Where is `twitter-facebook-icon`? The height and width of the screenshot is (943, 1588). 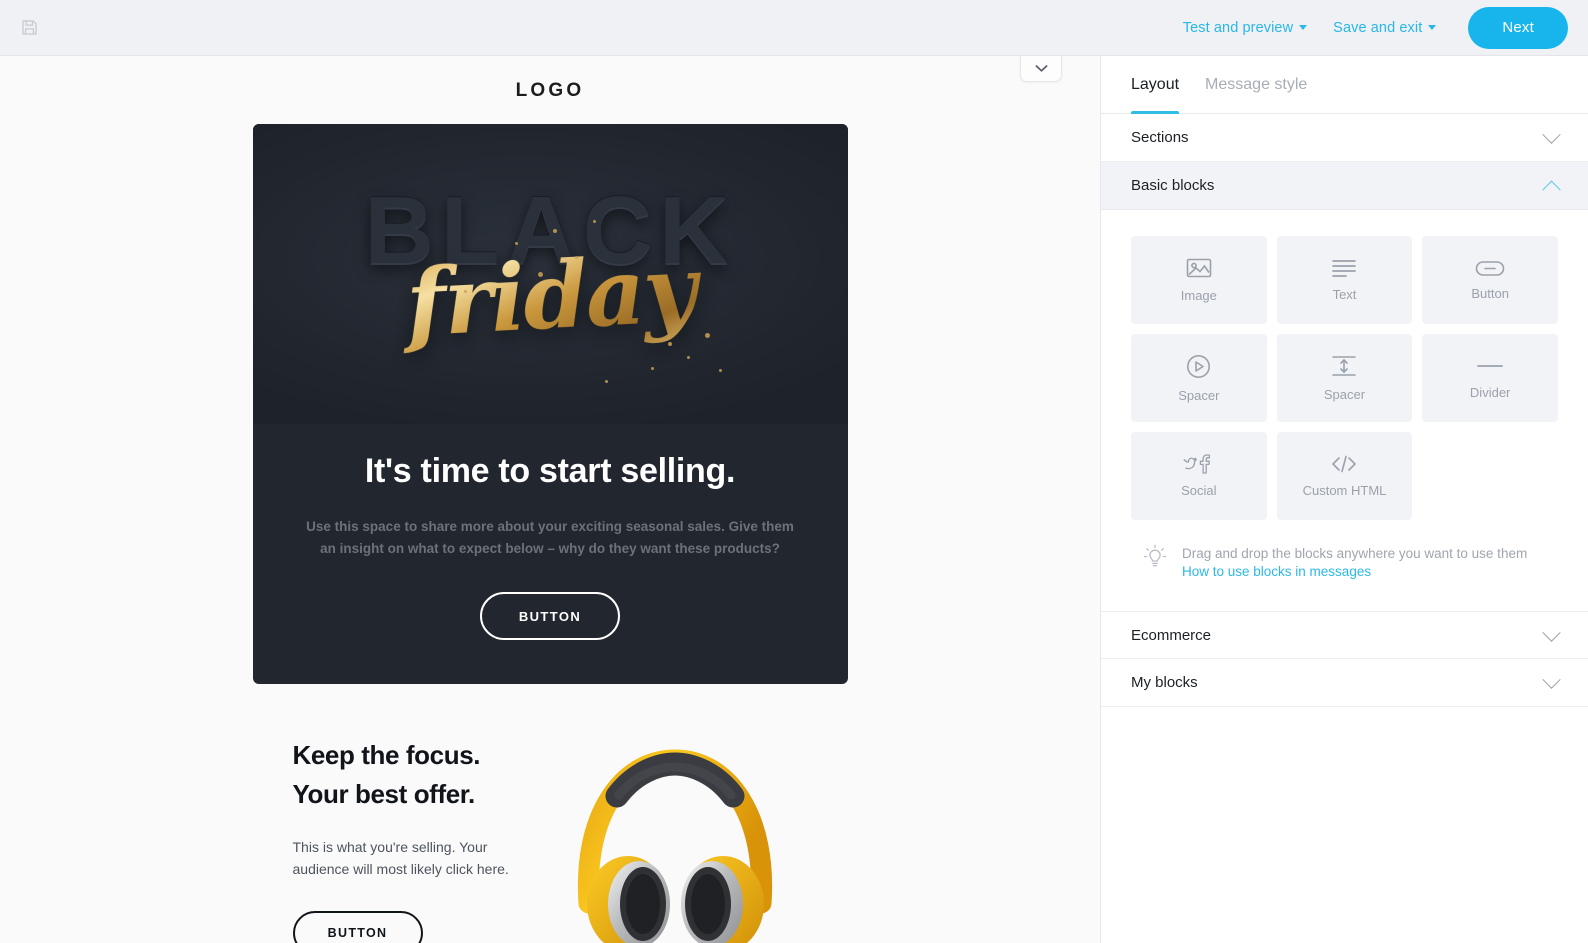
twitter-facebook-icon is located at coordinates (1196, 464).